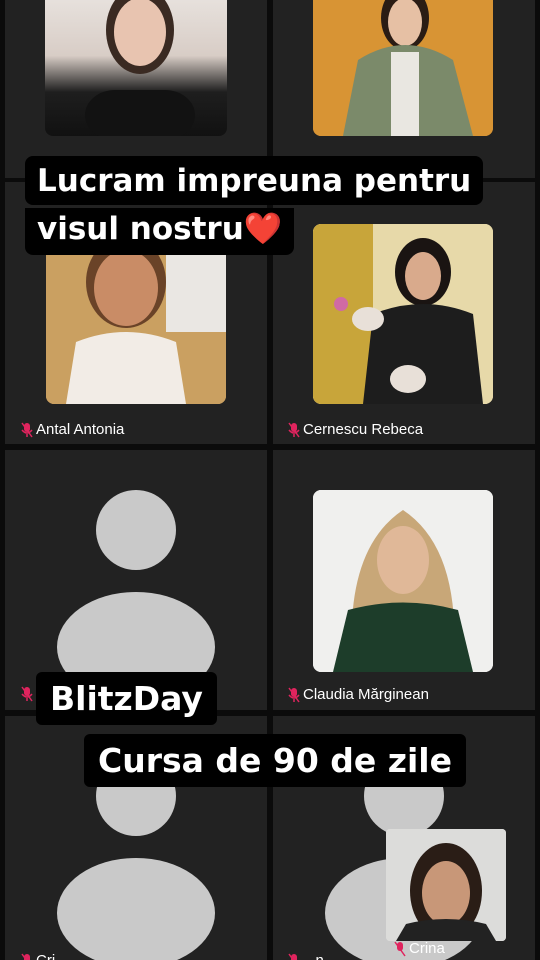  Describe the element at coordinates (363, 429) in the screenshot. I see `participant-name-label: Cernescu Rebeca` at that location.